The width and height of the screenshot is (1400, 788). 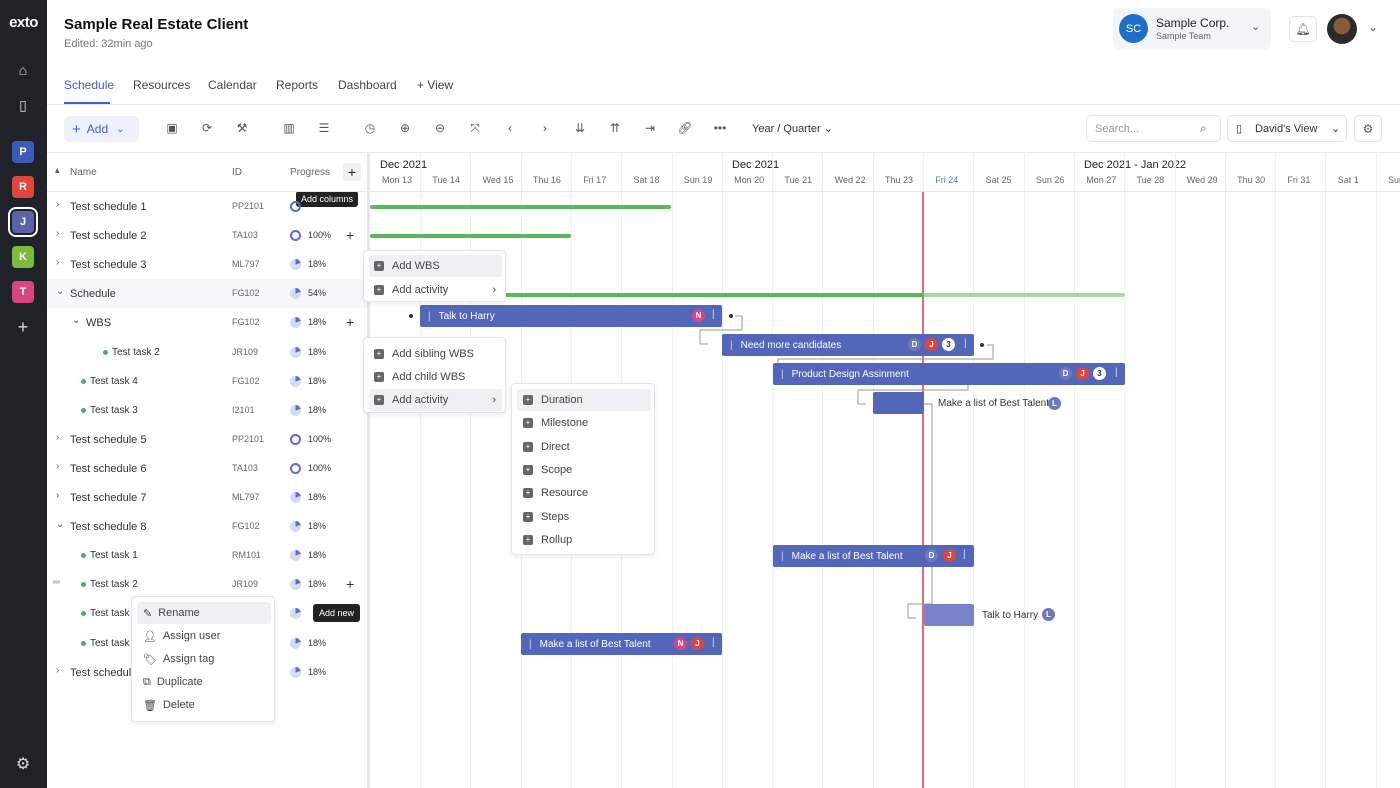 What do you see at coordinates (207, 584) in the screenshot?
I see `table-row: ═ Test task 2 JR109 18% +` at bounding box center [207, 584].